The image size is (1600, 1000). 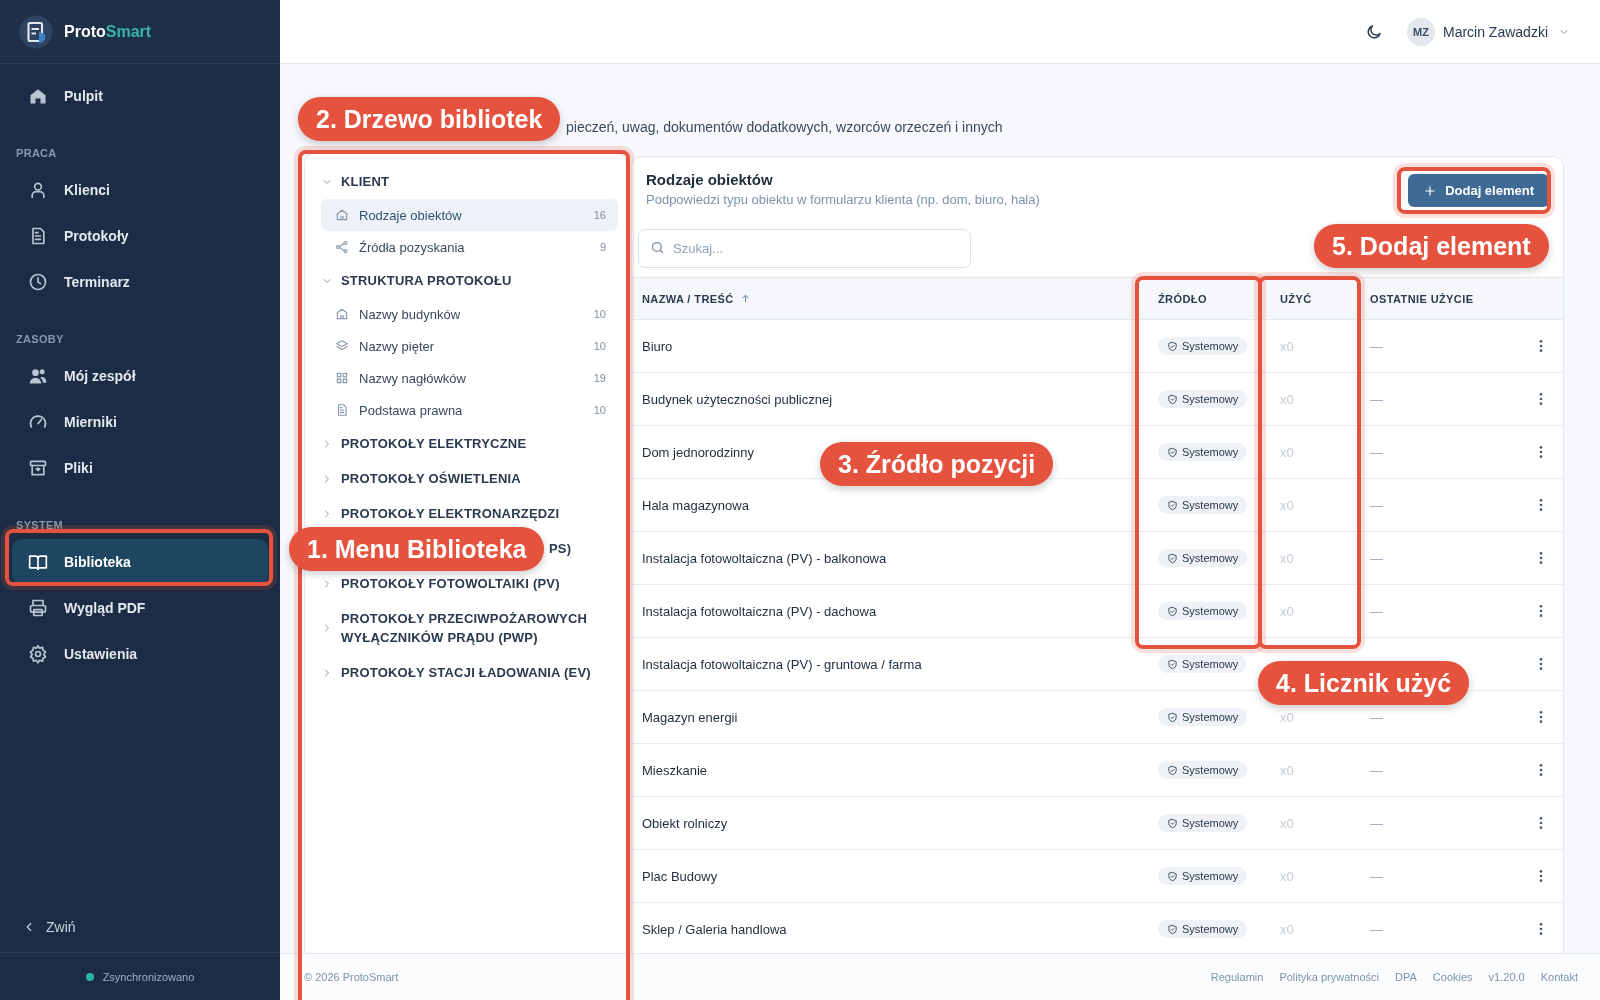 What do you see at coordinates (843, 199) in the screenshot?
I see `card-subtitle: Podpowiedzi typu obiektu w formularzu klienta (np. dom, biuro, hala)` at bounding box center [843, 199].